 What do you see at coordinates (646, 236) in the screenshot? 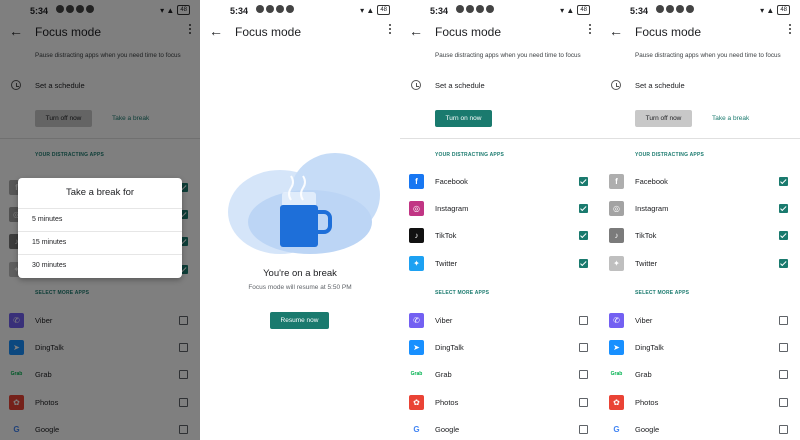
I see `app-name: TikTok` at bounding box center [646, 236].